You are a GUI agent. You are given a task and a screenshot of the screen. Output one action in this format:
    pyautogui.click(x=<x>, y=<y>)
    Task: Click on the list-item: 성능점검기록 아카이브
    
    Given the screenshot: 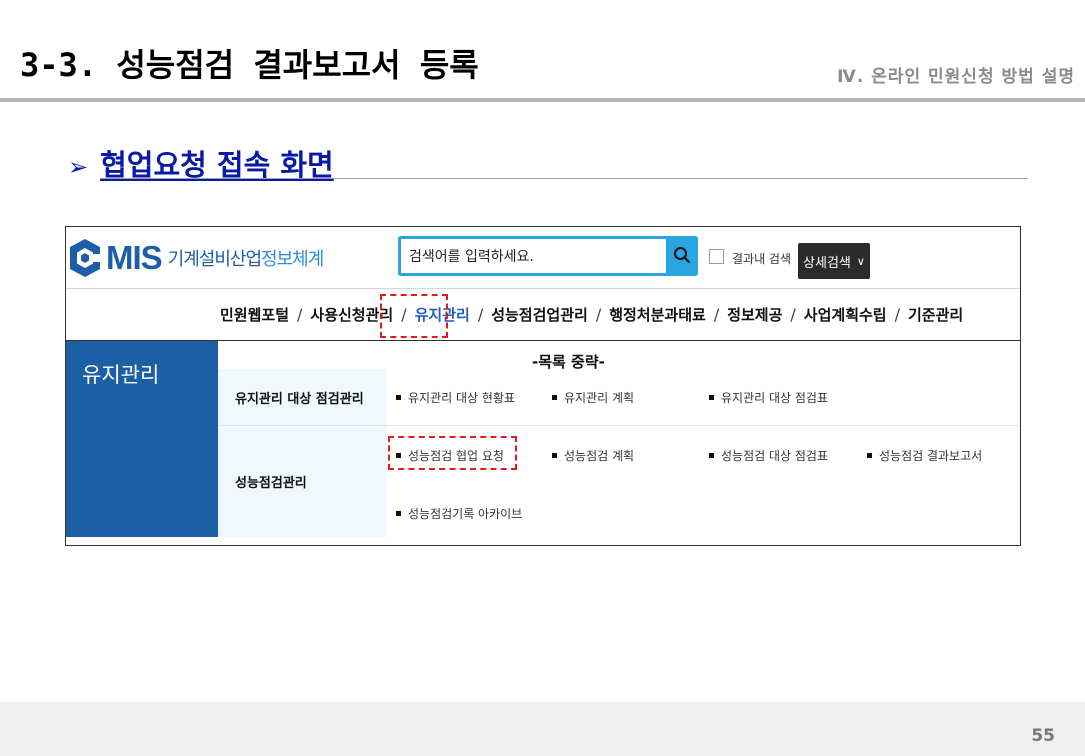 What is the action you would take?
    pyautogui.click(x=459, y=513)
    